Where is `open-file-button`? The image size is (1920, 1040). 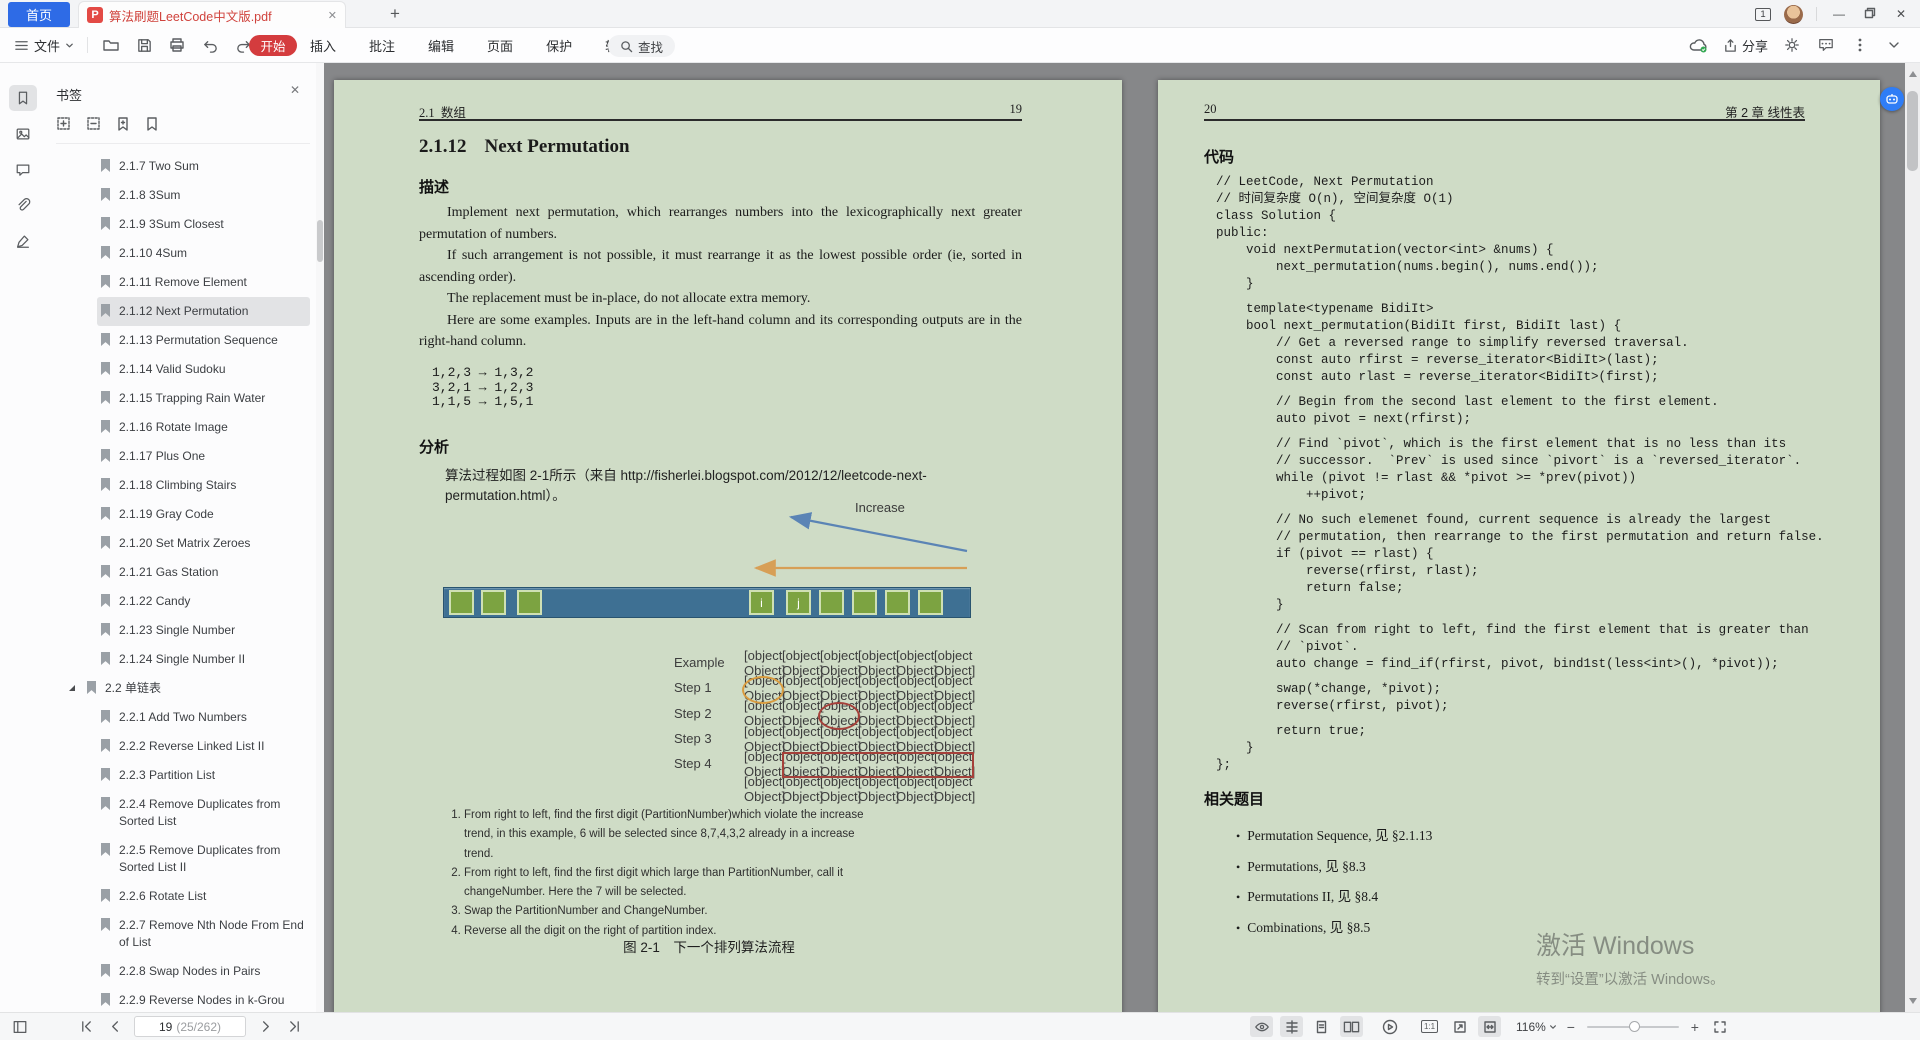 open-file-button is located at coordinates (111, 45).